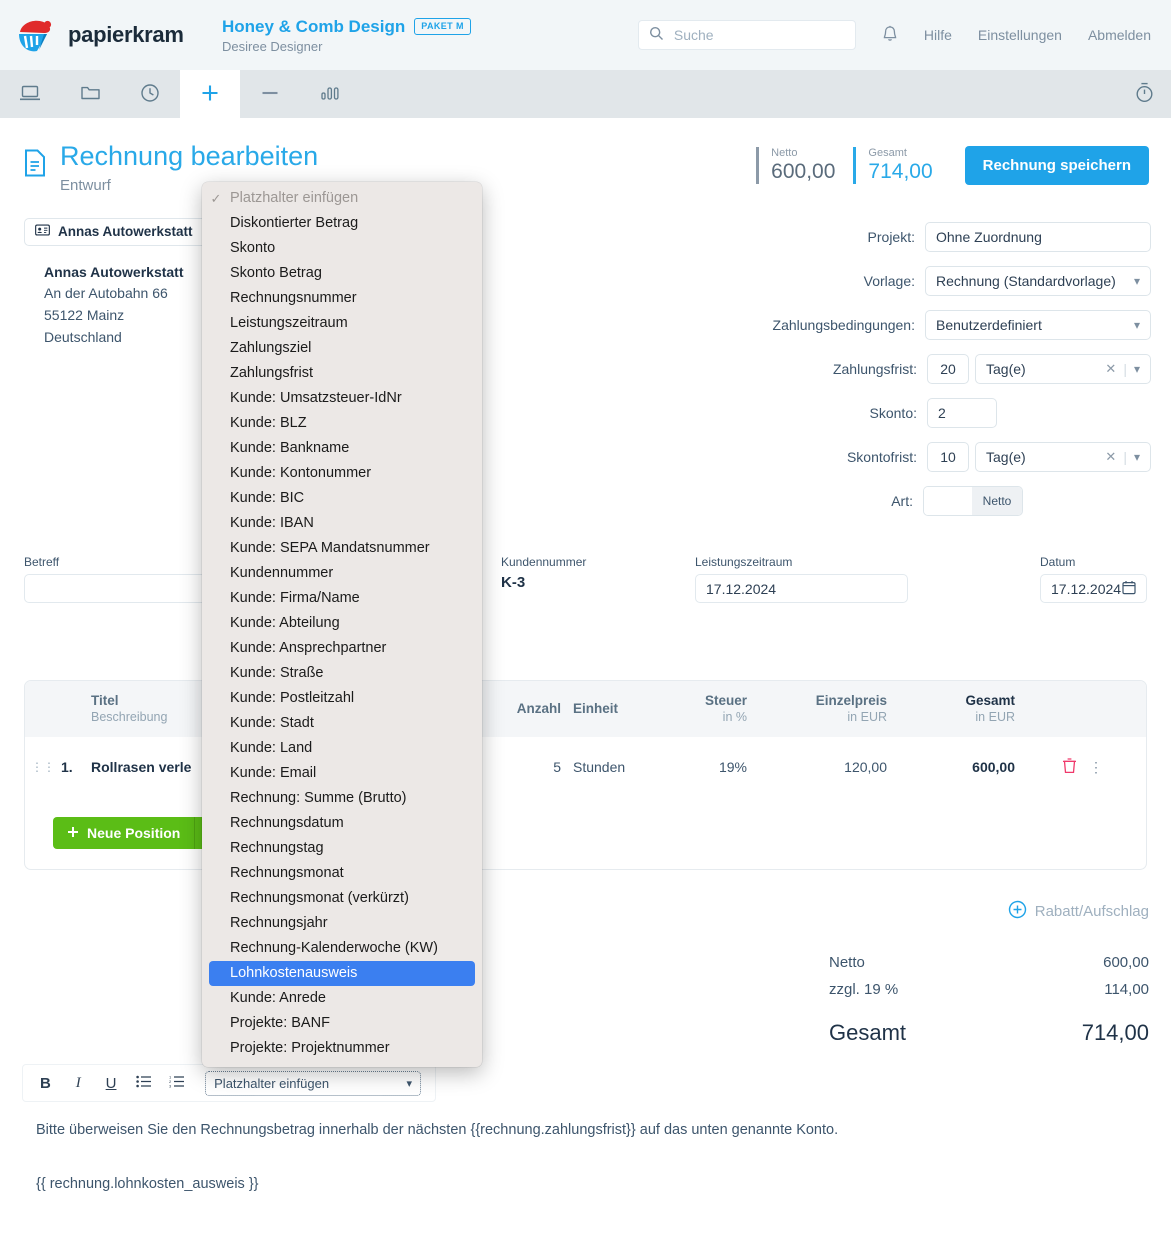 The image size is (1171, 1246). Describe the element at coordinates (78, 1083) in the screenshot. I see `italic-button: I` at that location.